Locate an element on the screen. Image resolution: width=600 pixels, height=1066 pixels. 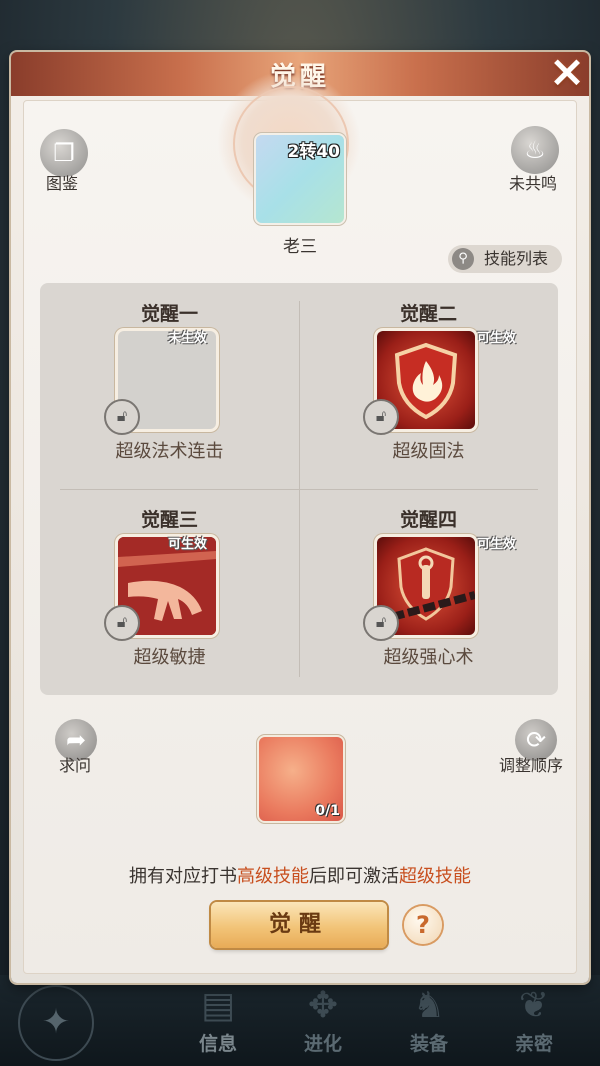
search-icon: ⚲ is located at coordinates (463, 259).